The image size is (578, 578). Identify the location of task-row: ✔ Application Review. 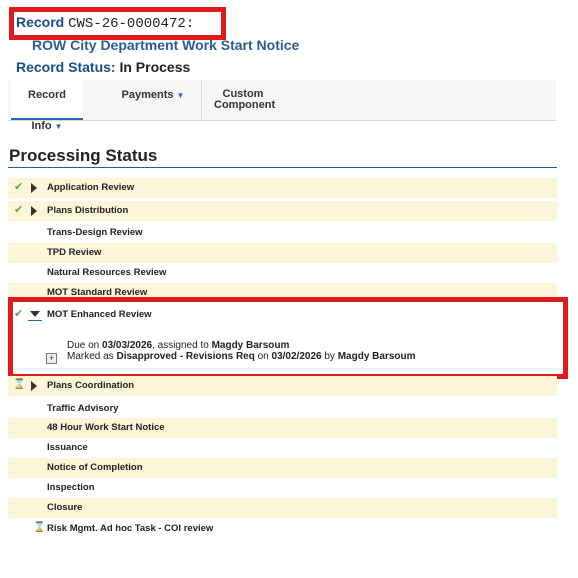
(282, 188).